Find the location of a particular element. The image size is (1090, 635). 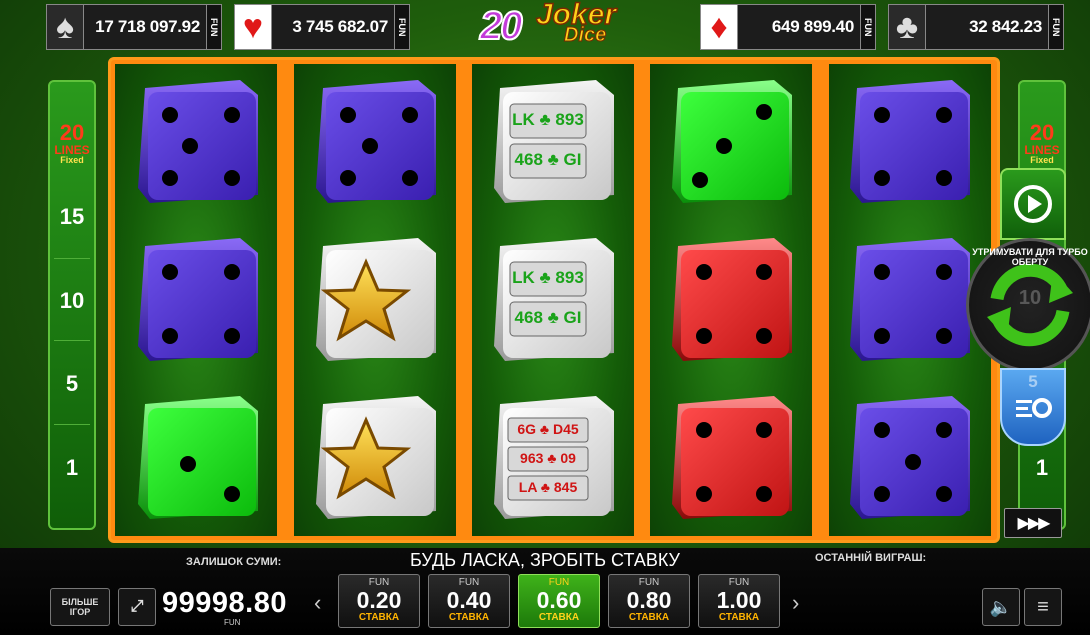

turbo-tooltip: УТРИМУВАТИ ДЛЯ ТУРБО ОБЕРТУ is located at coordinates (1030, 257).